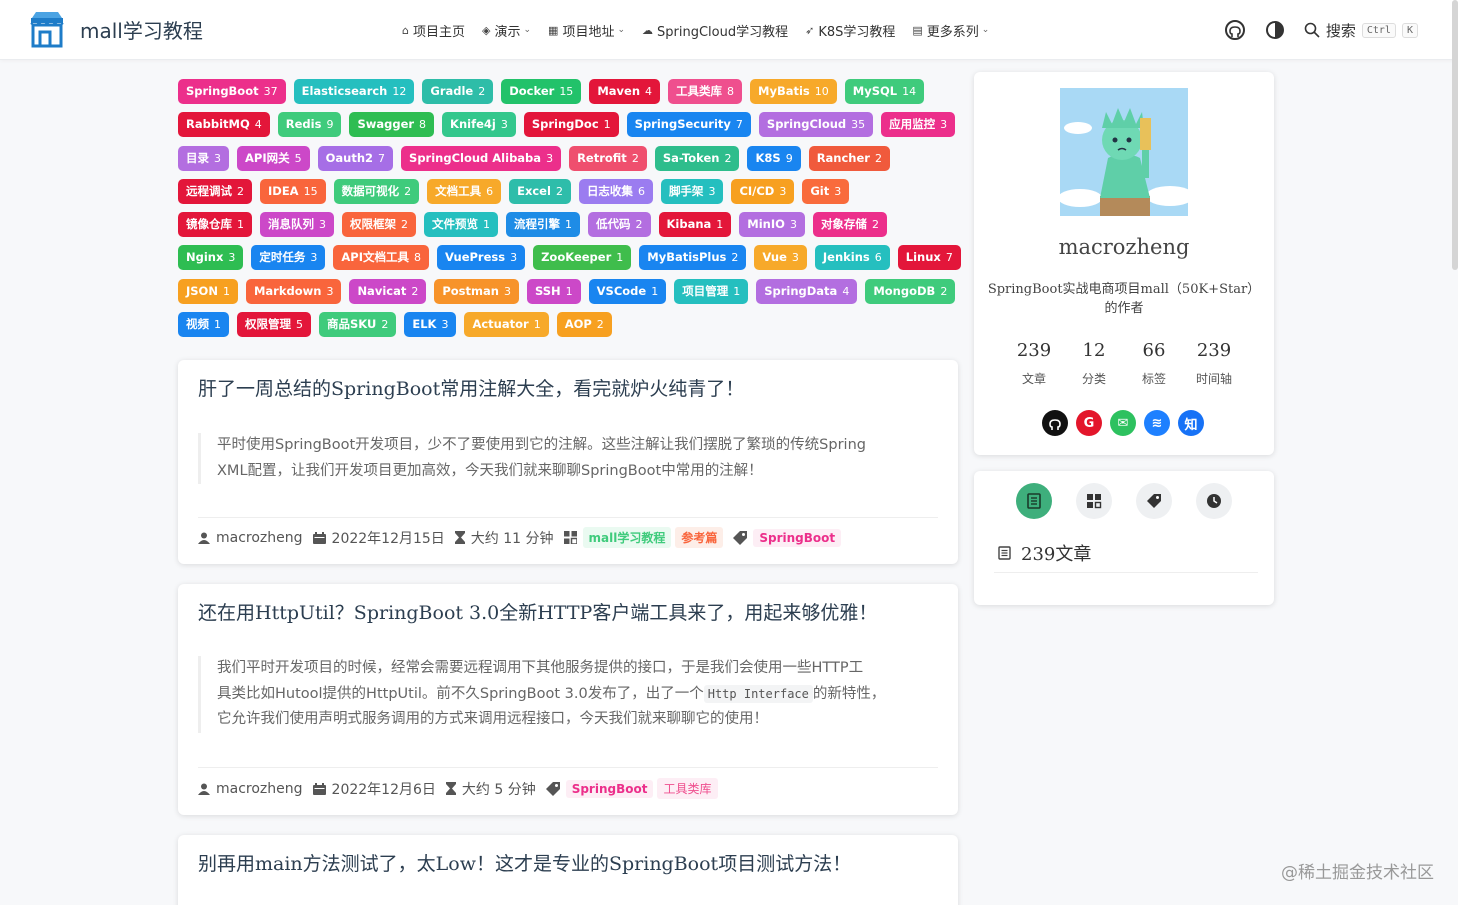 The width and height of the screenshot is (1458, 905). I want to click on tag-pill: 低代码 2, so click(619, 225).